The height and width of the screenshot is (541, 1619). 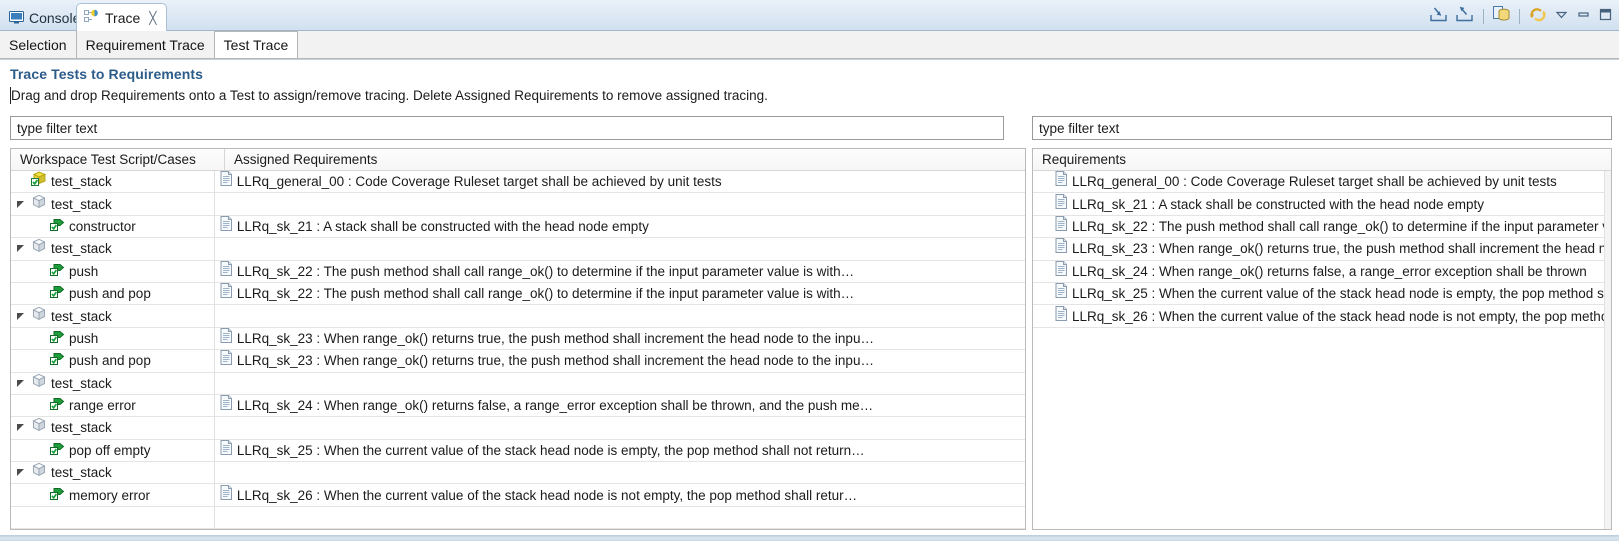 I want to click on close-icon: ╳, so click(x=152, y=18).